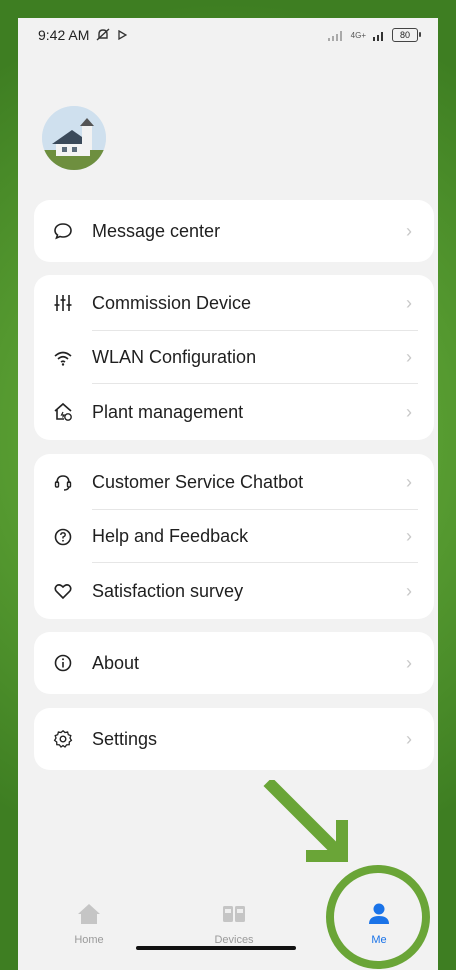 This screenshot has width=456, height=970. I want to click on menu-item-satisfaction-survey: Satisfaction survey ›, so click(234, 591).